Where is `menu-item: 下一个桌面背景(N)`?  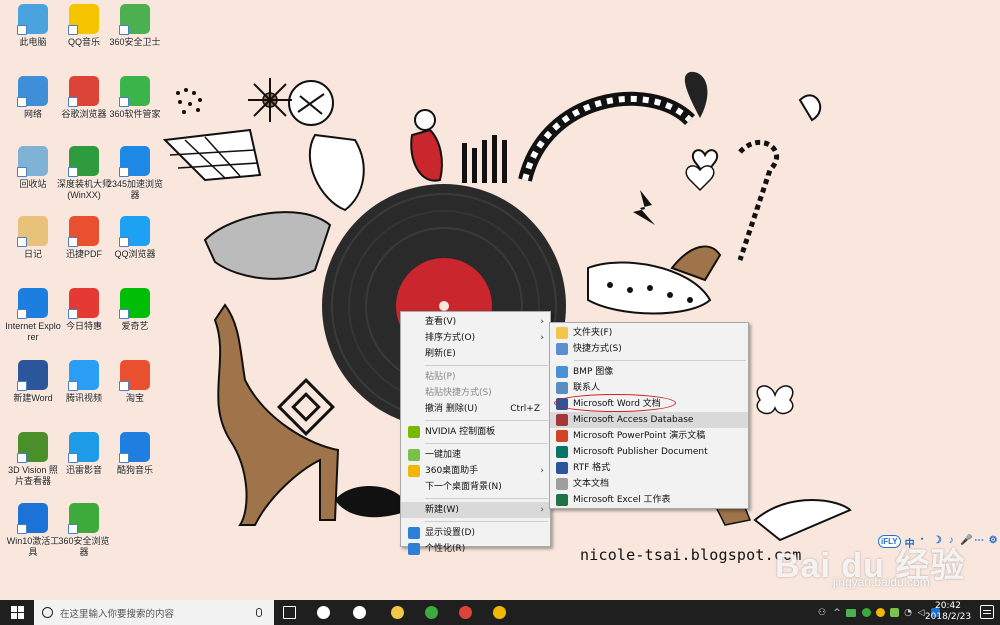 menu-item: 下一个桌面背景(N) is located at coordinates (475, 487).